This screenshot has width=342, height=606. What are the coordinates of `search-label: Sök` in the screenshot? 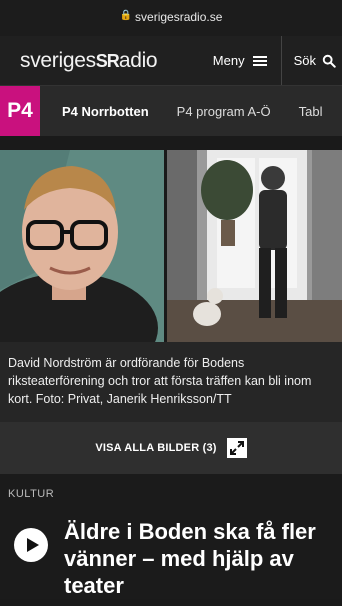 It's located at (304, 60).